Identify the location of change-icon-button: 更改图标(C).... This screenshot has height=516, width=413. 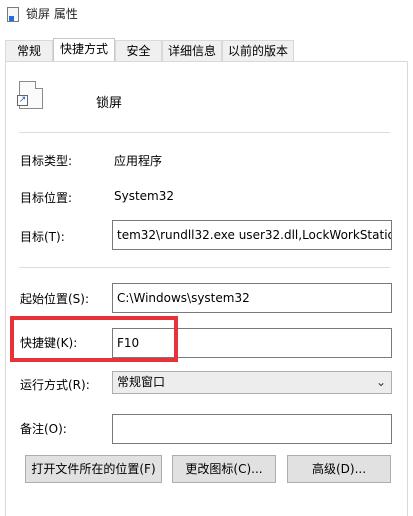
(224, 469).